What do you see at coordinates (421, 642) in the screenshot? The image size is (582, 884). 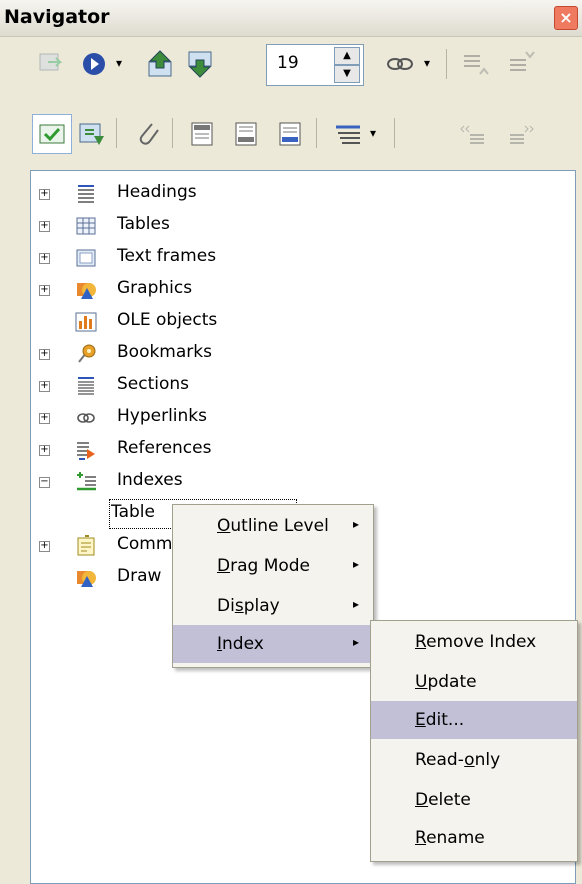 I see `menu-label-accelerator: R` at bounding box center [421, 642].